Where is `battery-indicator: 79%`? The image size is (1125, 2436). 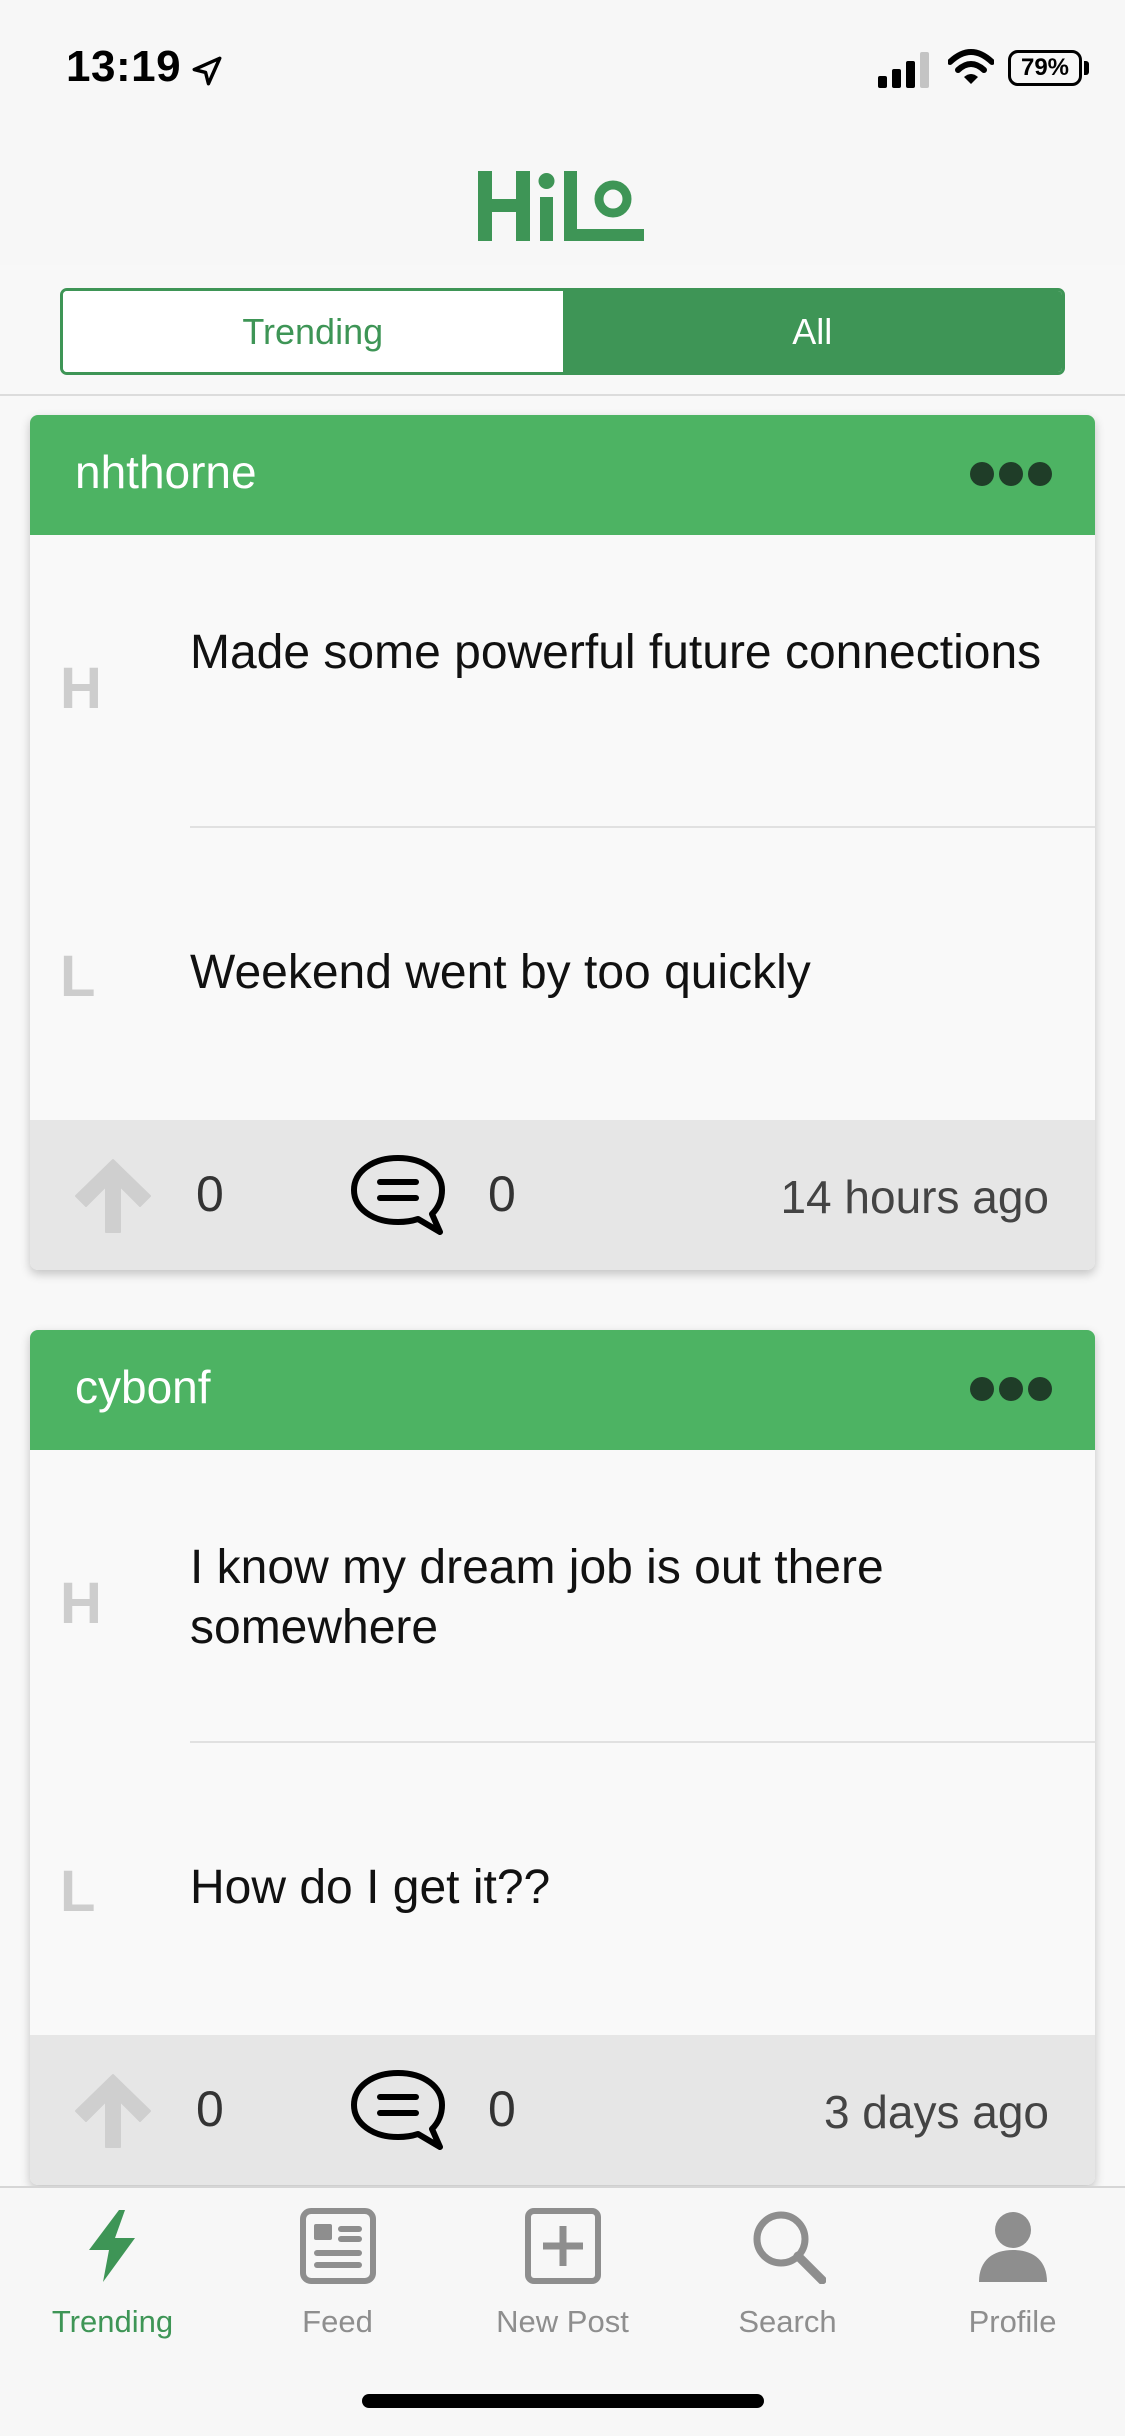 battery-indicator: 79% is located at coordinates (1045, 68).